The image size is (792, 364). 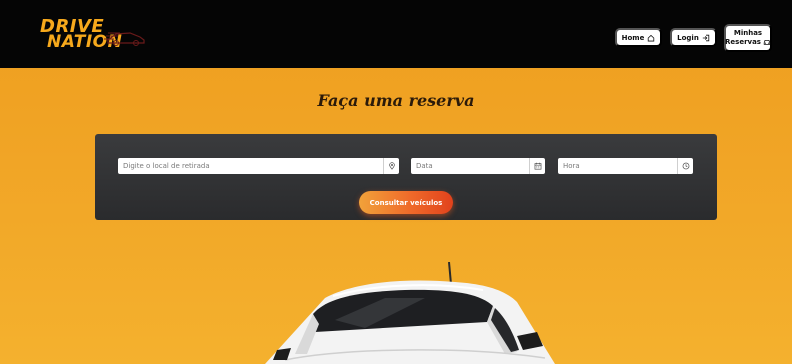 I want to click on pickup-location-input, so click(x=250, y=166).